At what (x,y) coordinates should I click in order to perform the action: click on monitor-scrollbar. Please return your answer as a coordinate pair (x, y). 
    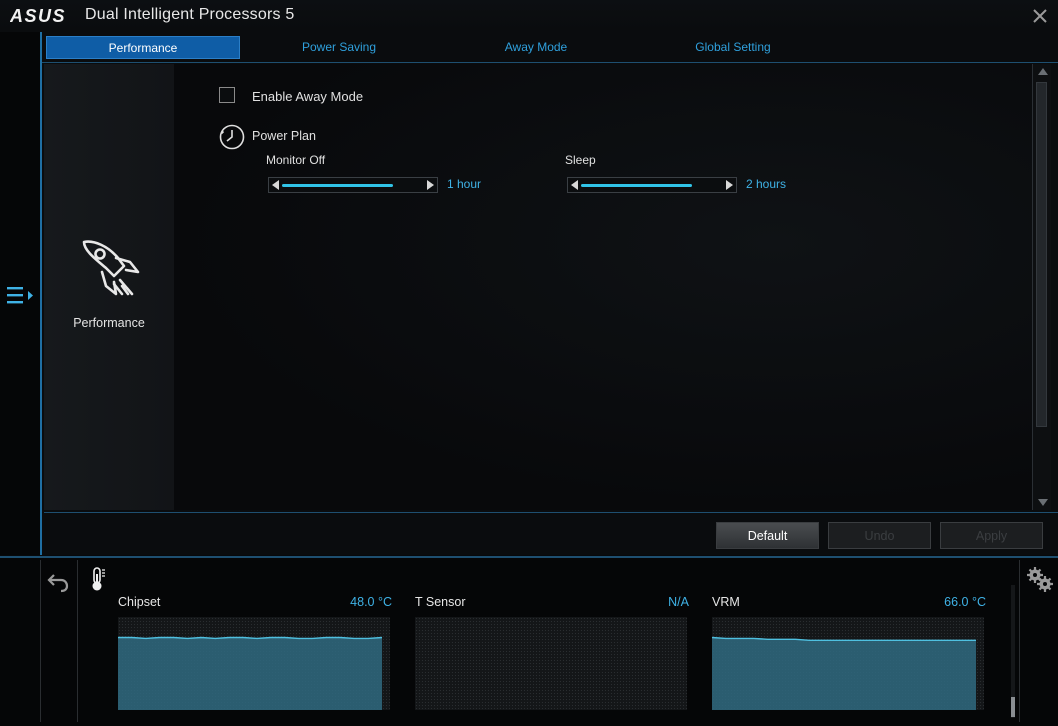
    Looking at the image, I should click on (1013, 651).